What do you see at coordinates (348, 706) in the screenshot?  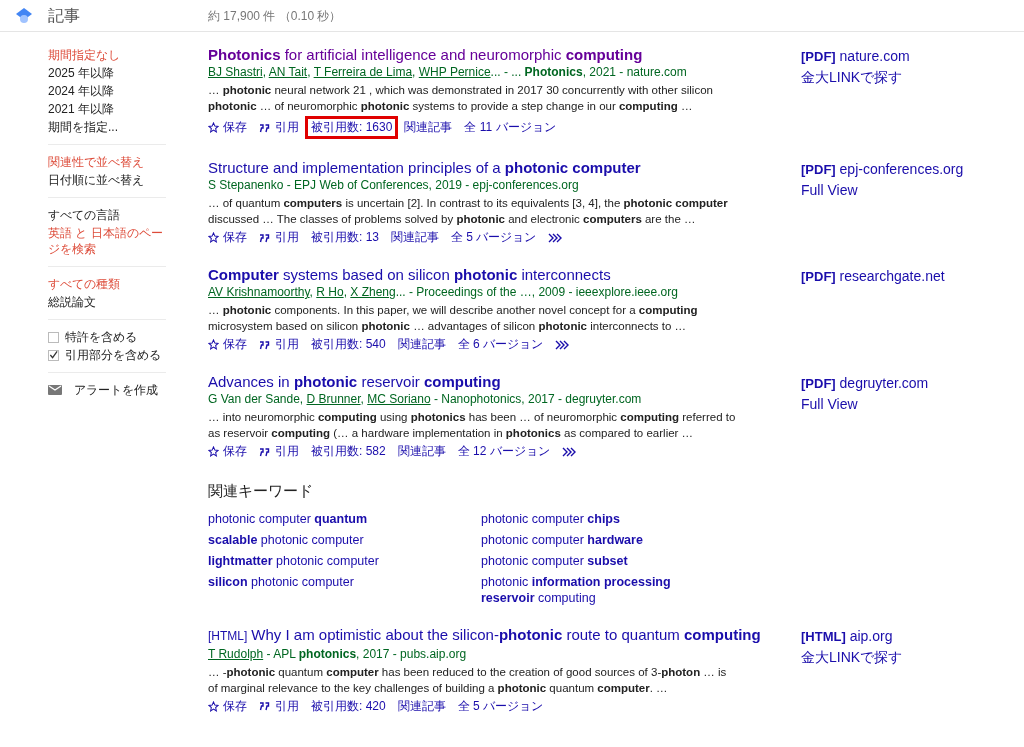 I see `cited-by-link: 被引用数: 420` at bounding box center [348, 706].